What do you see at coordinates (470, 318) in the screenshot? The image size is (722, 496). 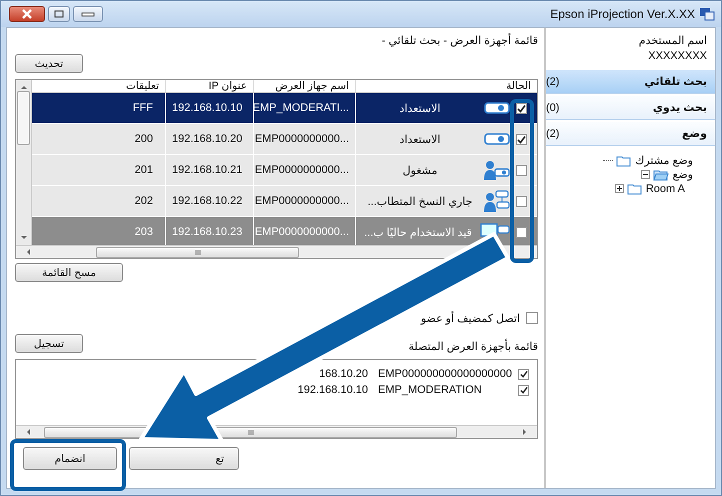 I see `checkbox-label: اتصل كمضيف أو عضو` at bounding box center [470, 318].